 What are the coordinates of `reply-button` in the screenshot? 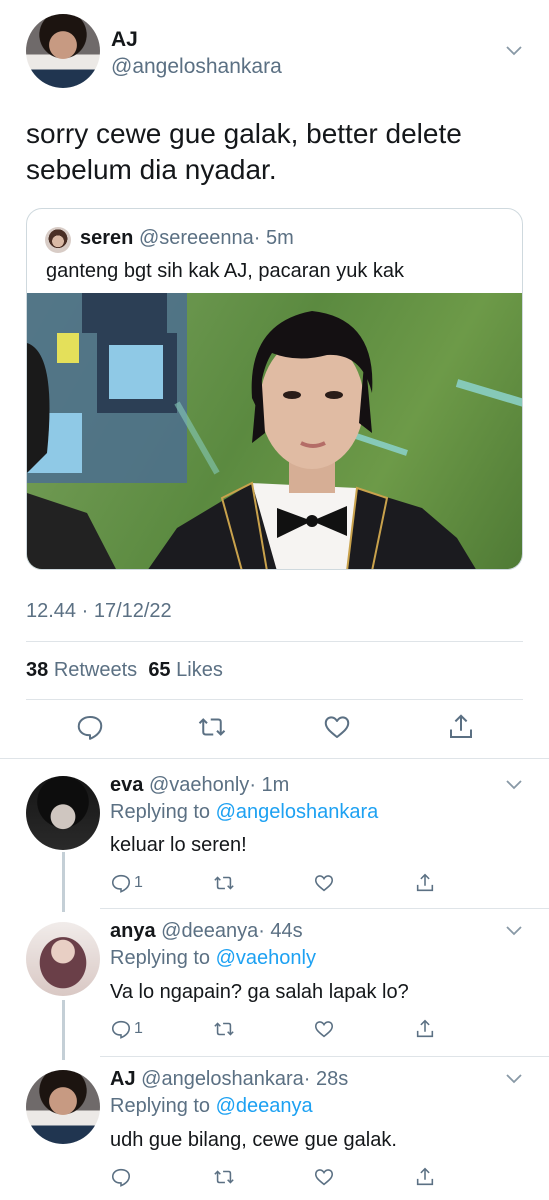 It's located at (122, 1177).